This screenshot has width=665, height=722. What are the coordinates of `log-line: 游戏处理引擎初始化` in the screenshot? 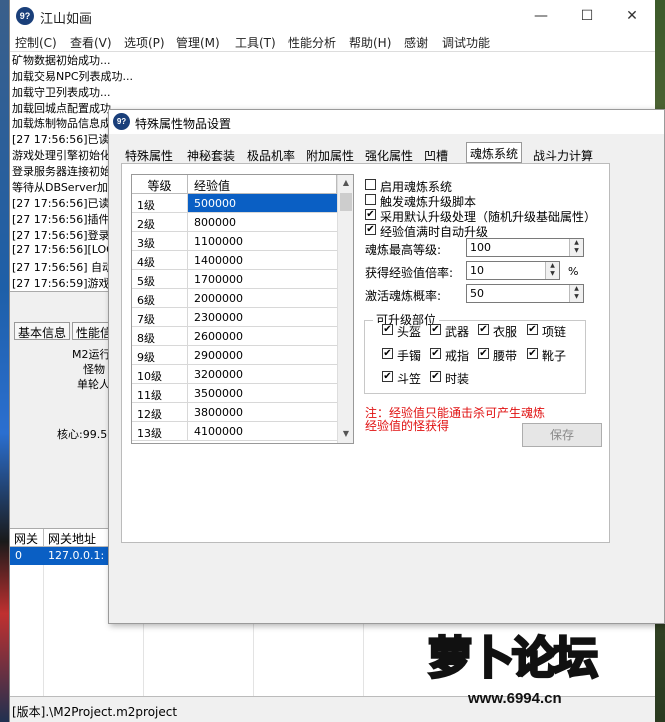 It's located at (61, 155).